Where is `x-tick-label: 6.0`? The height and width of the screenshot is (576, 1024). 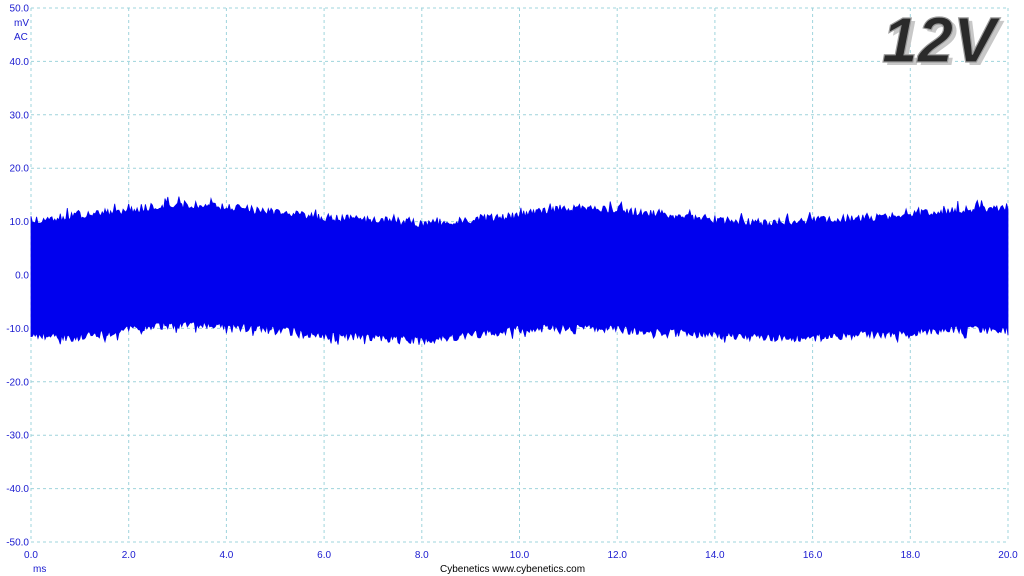
x-tick-label: 6.0 is located at coordinates (324, 555).